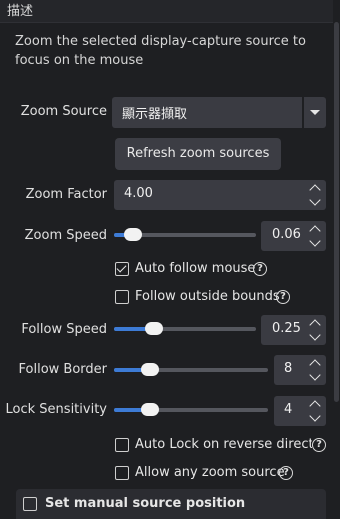 The width and height of the screenshot is (340, 519). I want to click on zoom-speed-value: 0.06, so click(286, 234).